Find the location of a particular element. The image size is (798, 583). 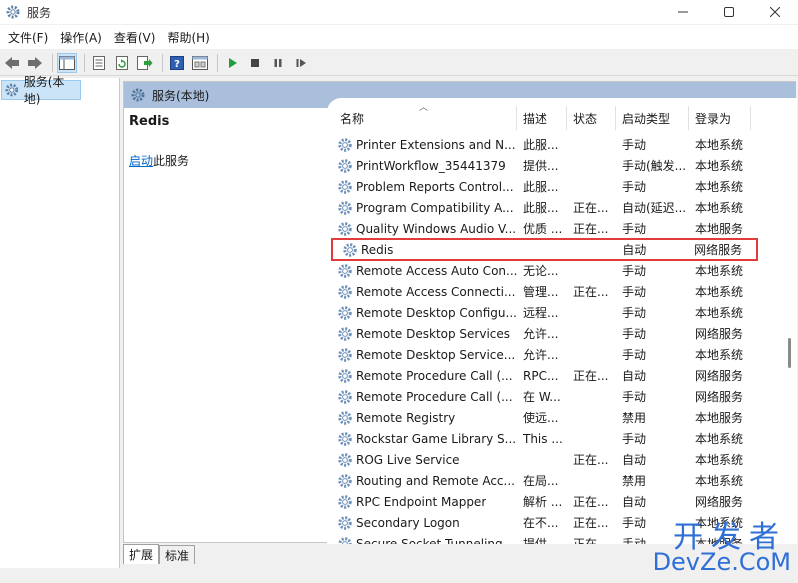

table-row: RPC Endpoint Mapper 解析 ... 正在... 自动 网络服务 is located at coordinates (562, 501).